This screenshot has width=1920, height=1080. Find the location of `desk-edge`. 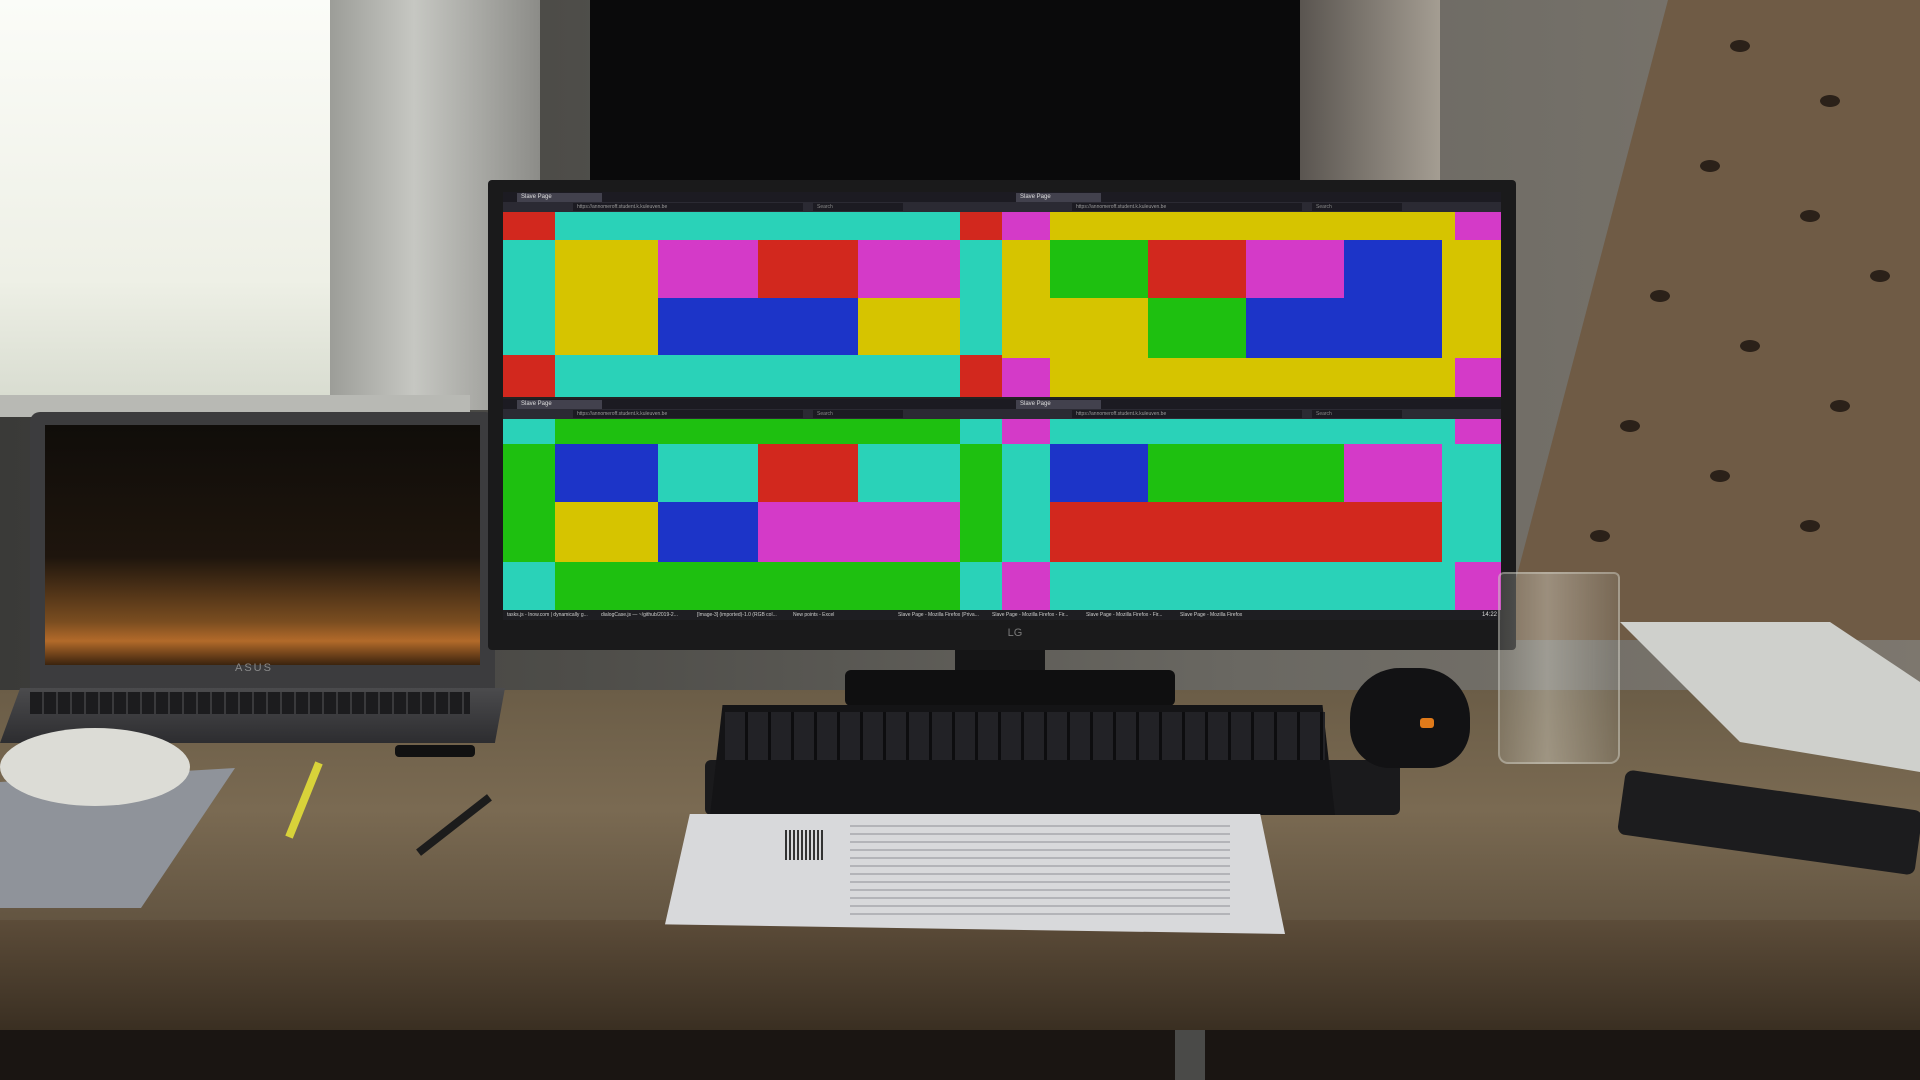

desk-edge is located at coordinates (960, 975).